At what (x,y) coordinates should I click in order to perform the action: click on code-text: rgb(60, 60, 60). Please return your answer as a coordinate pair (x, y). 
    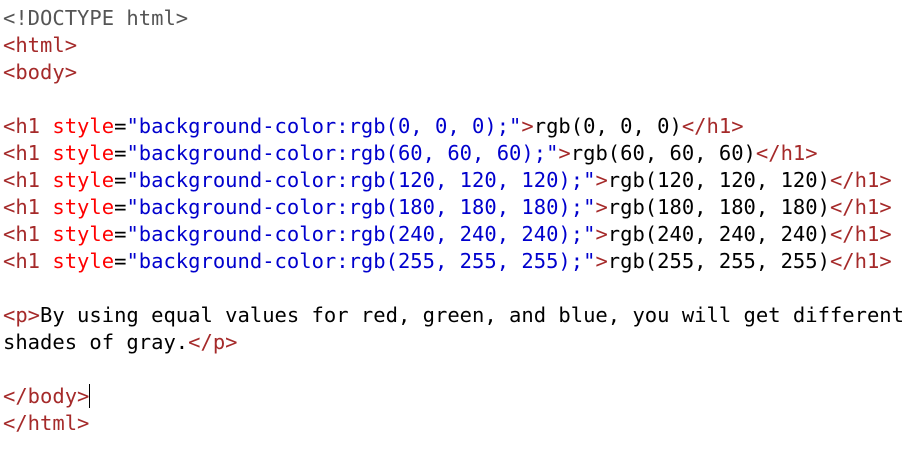
    Looking at the image, I should click on (663, 153).